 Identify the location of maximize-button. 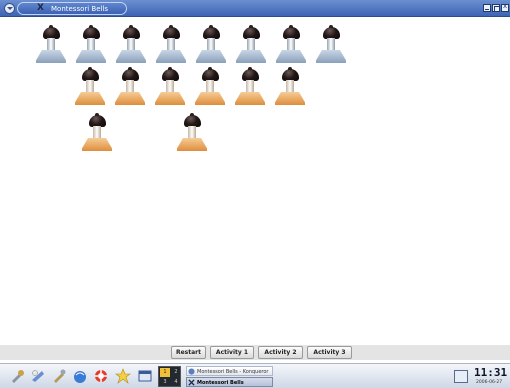
(496, 8).